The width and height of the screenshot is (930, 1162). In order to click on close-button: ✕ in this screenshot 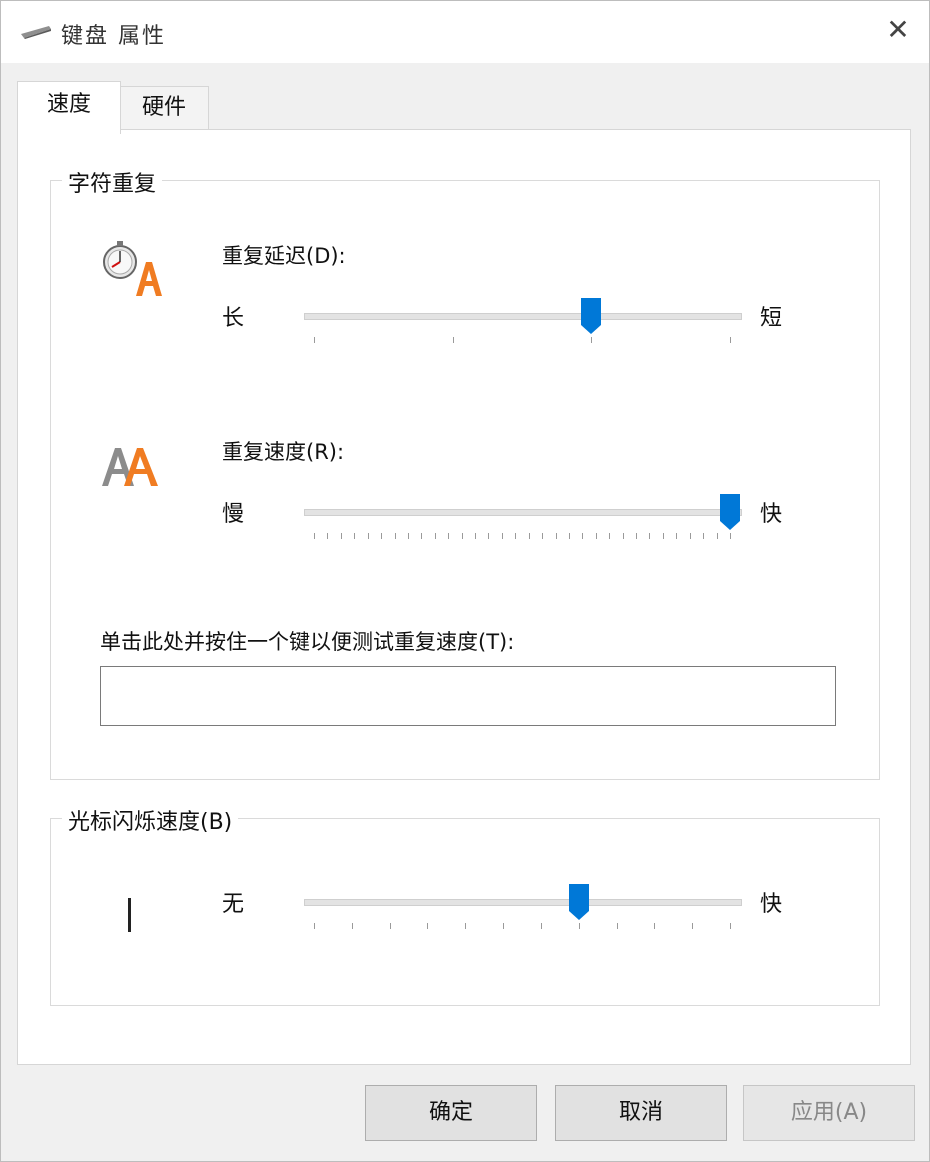, I will do `click(898, 30)`.